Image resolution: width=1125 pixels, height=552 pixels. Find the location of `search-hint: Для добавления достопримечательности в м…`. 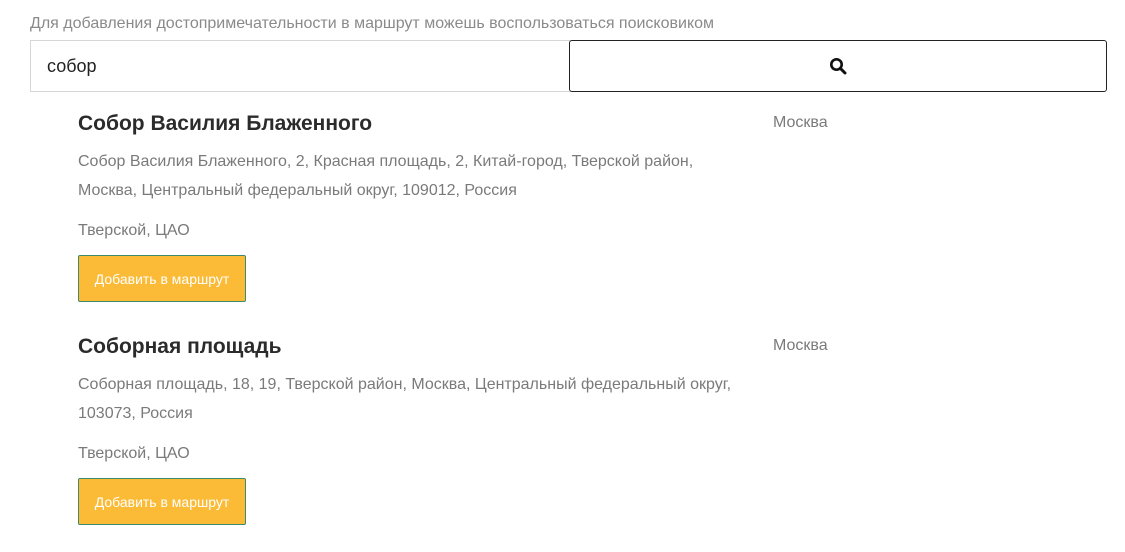

search-hint: Для добавления достопримечательности в м… is located at coordinates (372, 23).